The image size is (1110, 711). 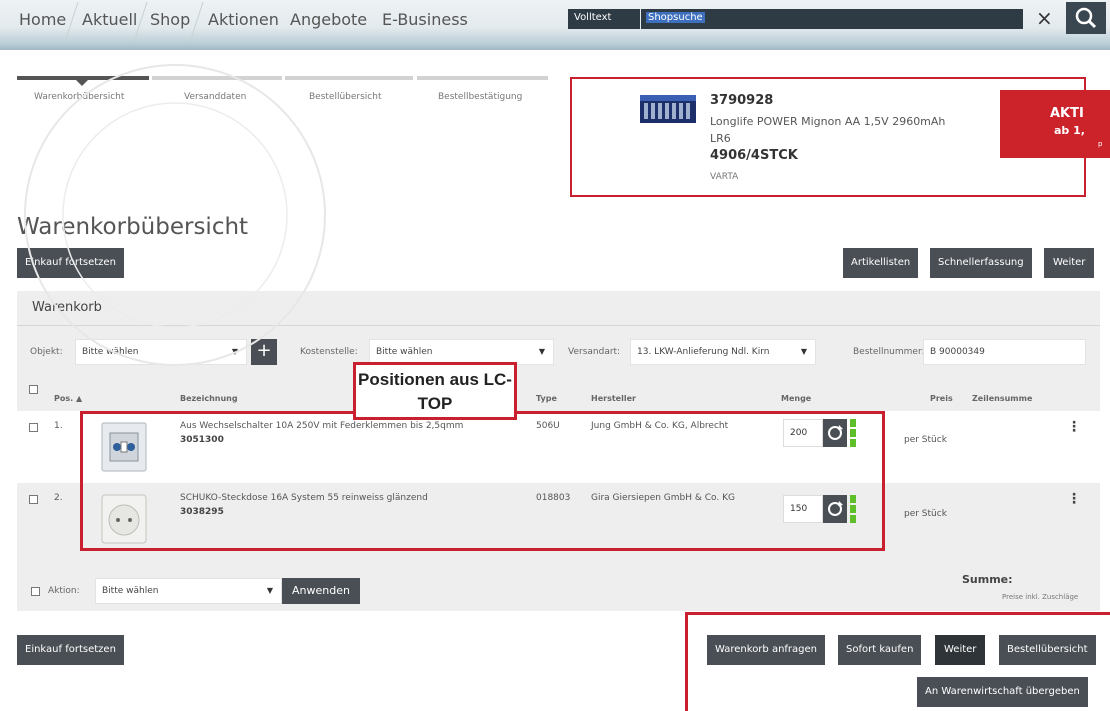 I want to click on object-select: Bitte wählen ▼, so click(x=161, y=352).